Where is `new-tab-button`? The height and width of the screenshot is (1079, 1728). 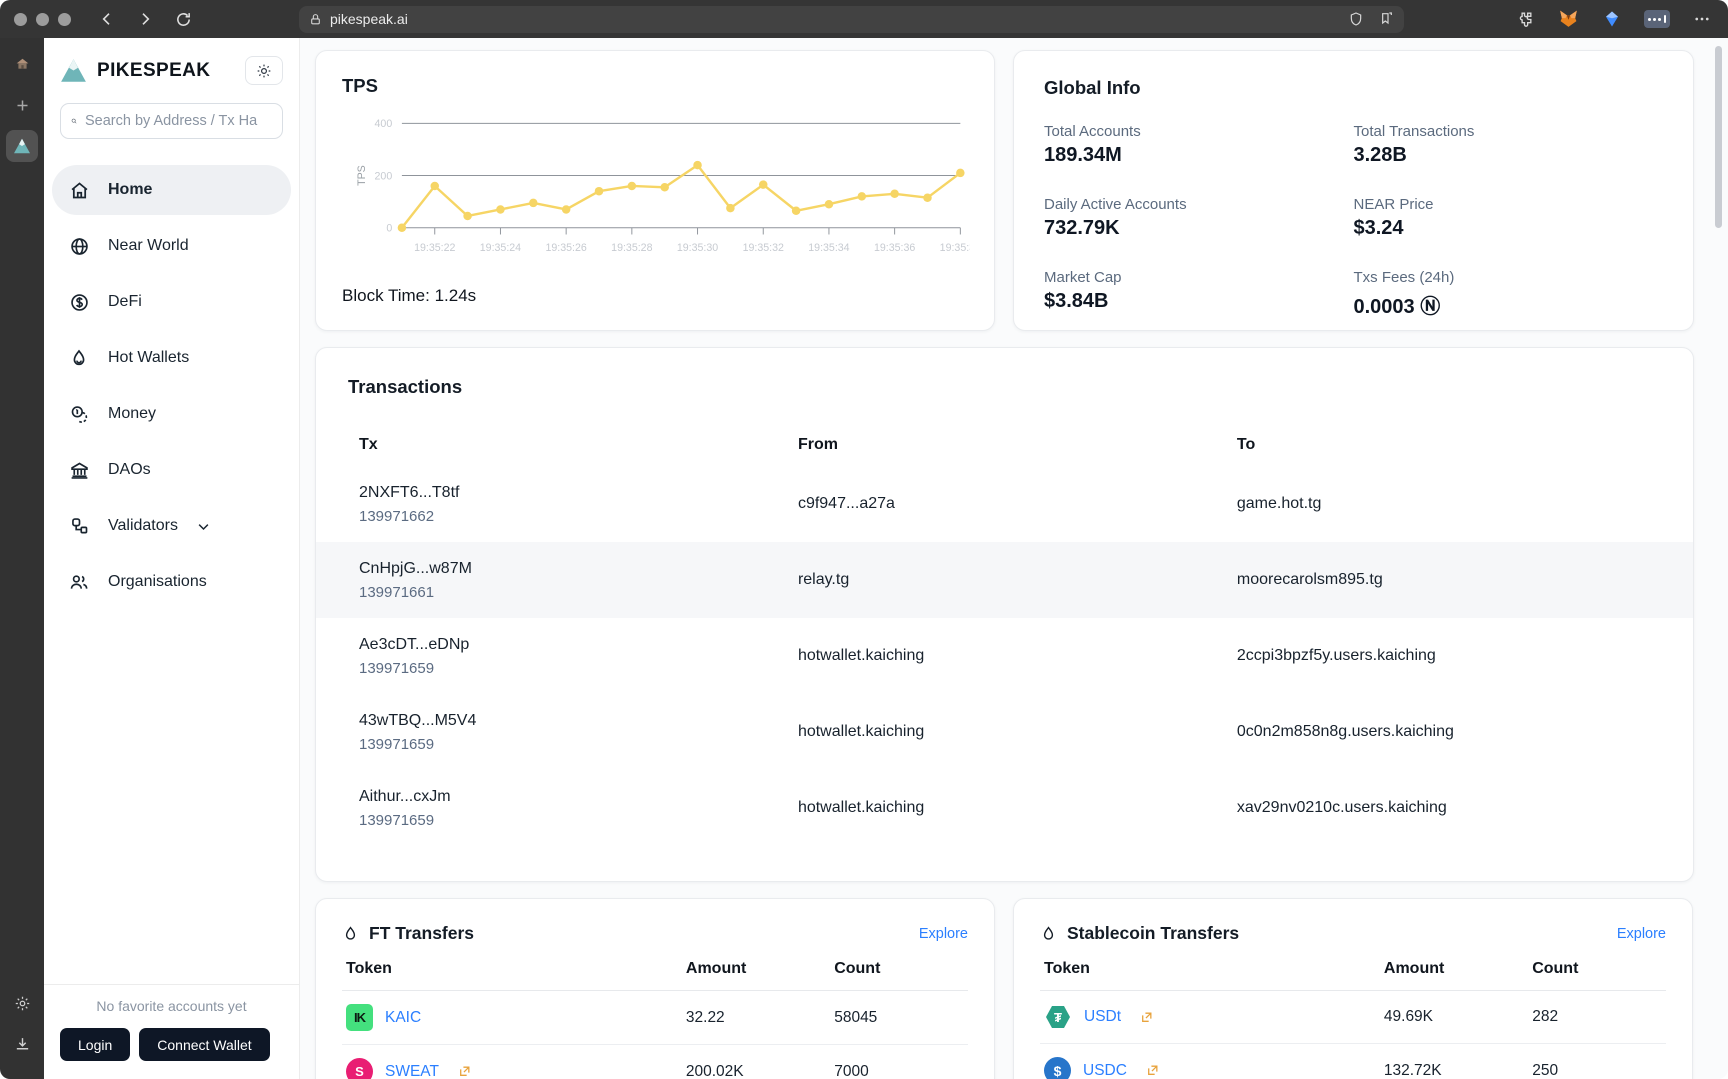 new-tab-button is located at coordinates (22, 105).